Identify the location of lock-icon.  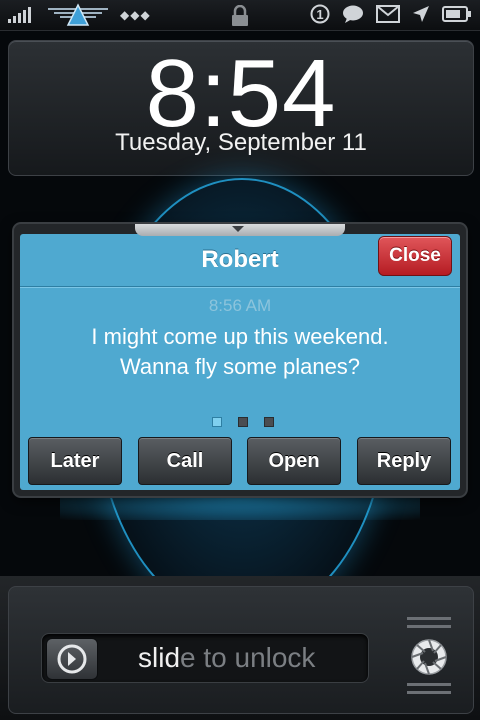
(240, 15).